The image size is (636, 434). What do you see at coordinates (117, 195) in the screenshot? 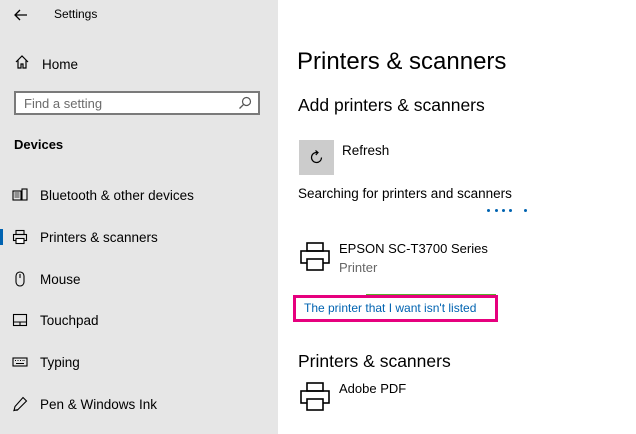
I see `sidebar-item-label: Bluetooth & other devices` at bounding box center [117, 195].